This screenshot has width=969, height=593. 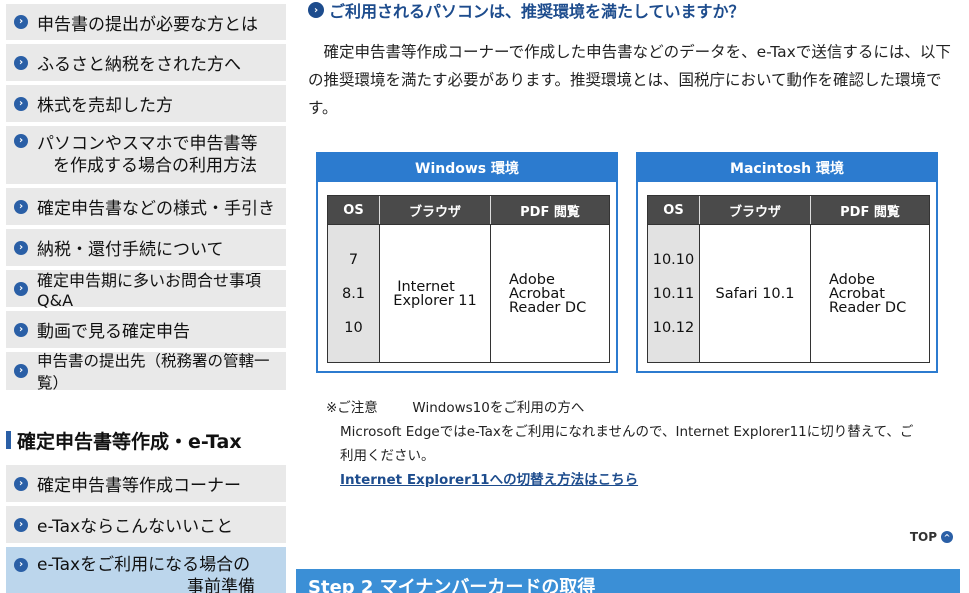 What do you see at coordinates (467, 168) in the screenshot?
I see `windows-environment-title: Windows 環境` at bounding box center [467, 168].